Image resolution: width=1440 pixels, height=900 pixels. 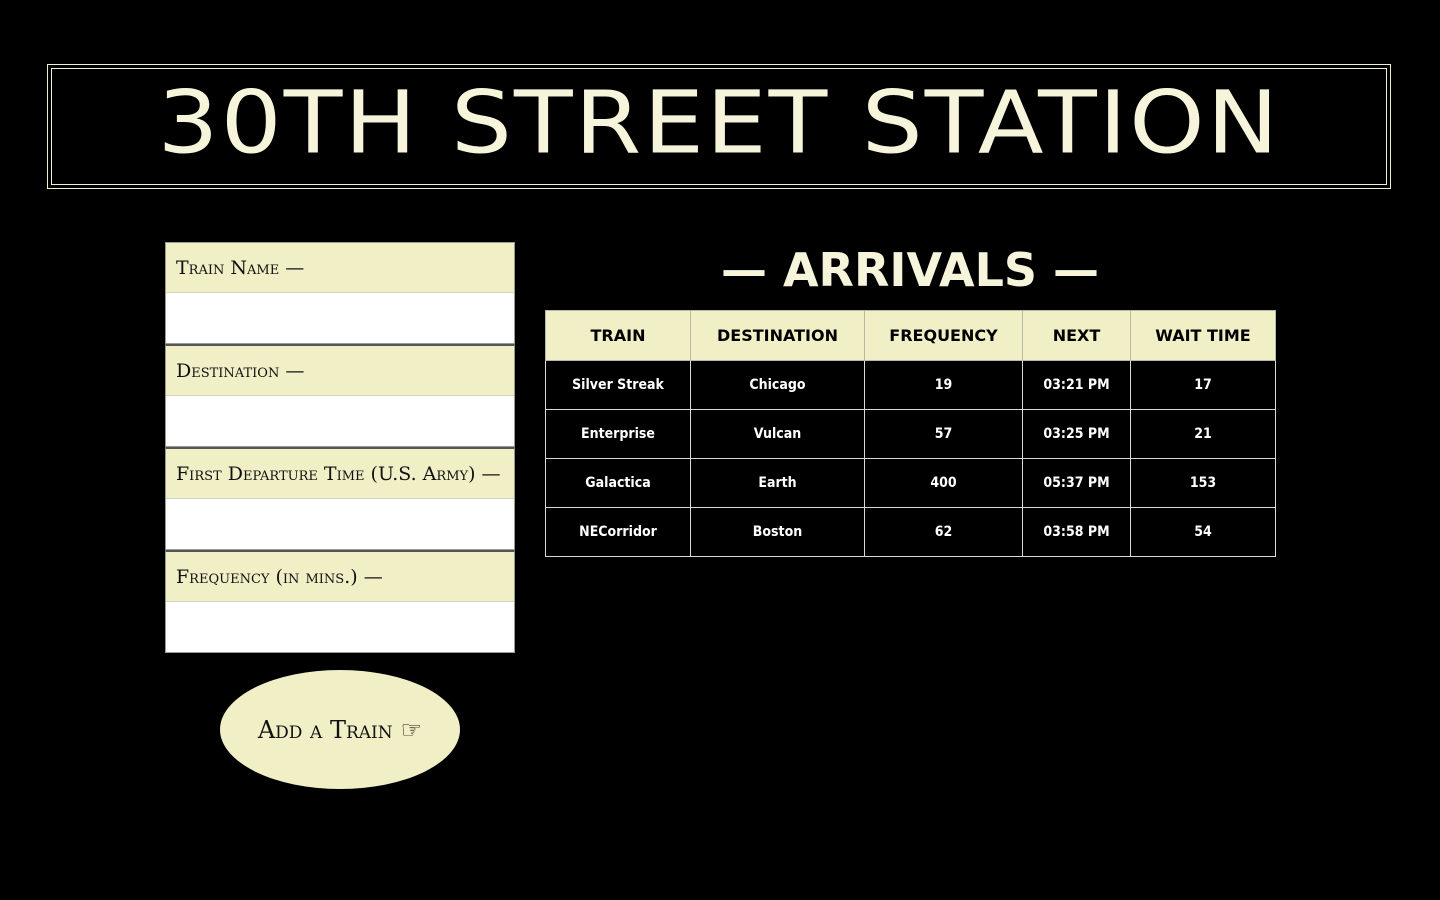 I want to click on column-header-frequency: FREQUENCY, so click(x=943, y=335).